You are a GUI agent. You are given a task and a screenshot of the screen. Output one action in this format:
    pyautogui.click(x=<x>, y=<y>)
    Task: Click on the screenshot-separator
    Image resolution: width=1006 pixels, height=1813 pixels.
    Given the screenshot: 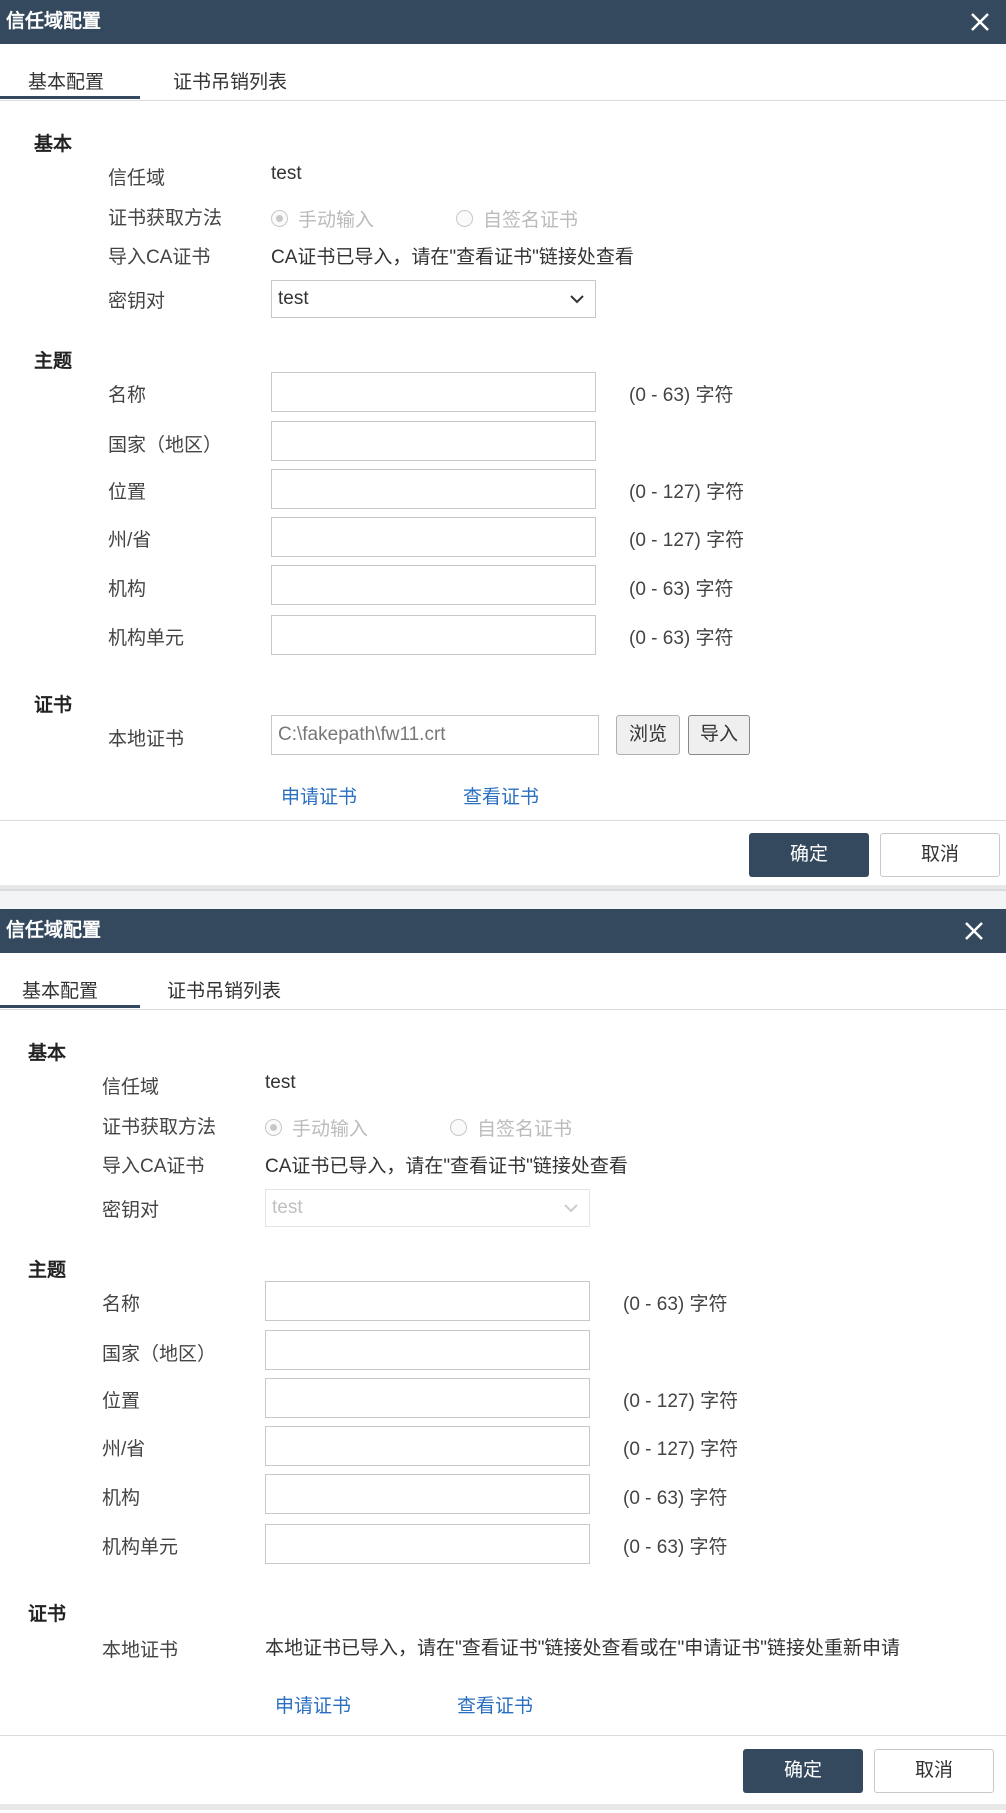 What is the action you would take?
    pyautogui.click(x=503, y=900)
    